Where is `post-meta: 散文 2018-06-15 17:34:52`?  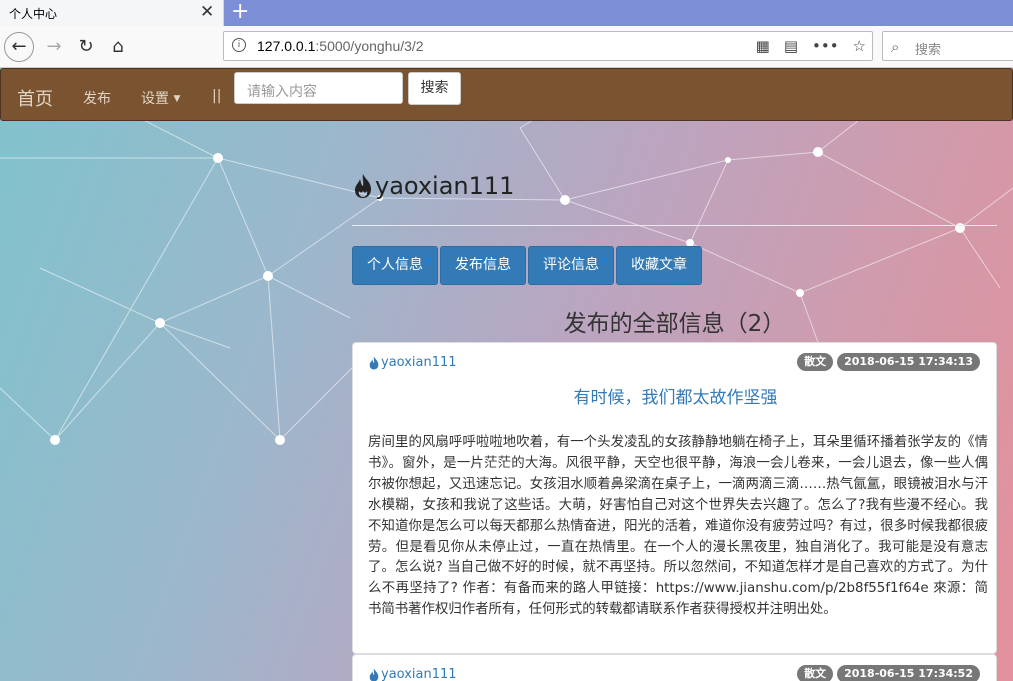 post-meta: 散文 2018-06-15 17:34:52 is located at coordinates (888, 673).